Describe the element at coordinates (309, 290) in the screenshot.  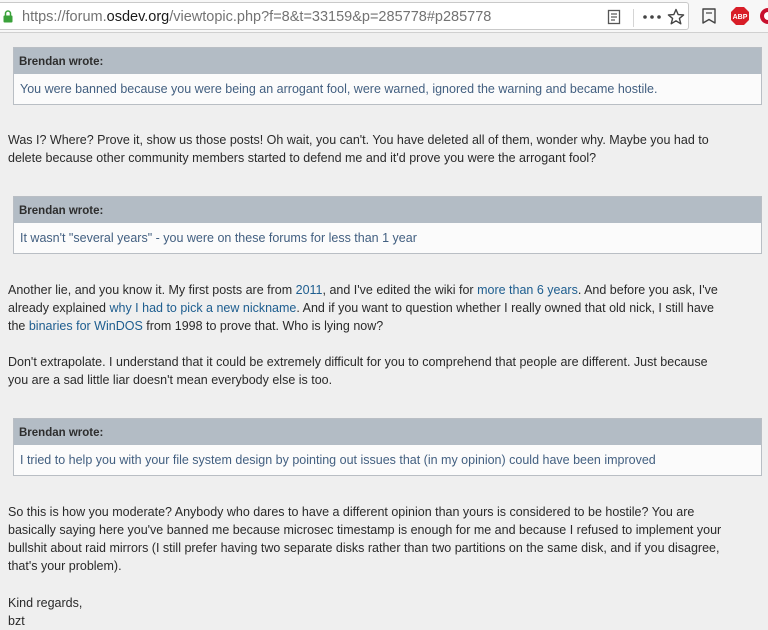
I see `link-2011: 2011` at that location.